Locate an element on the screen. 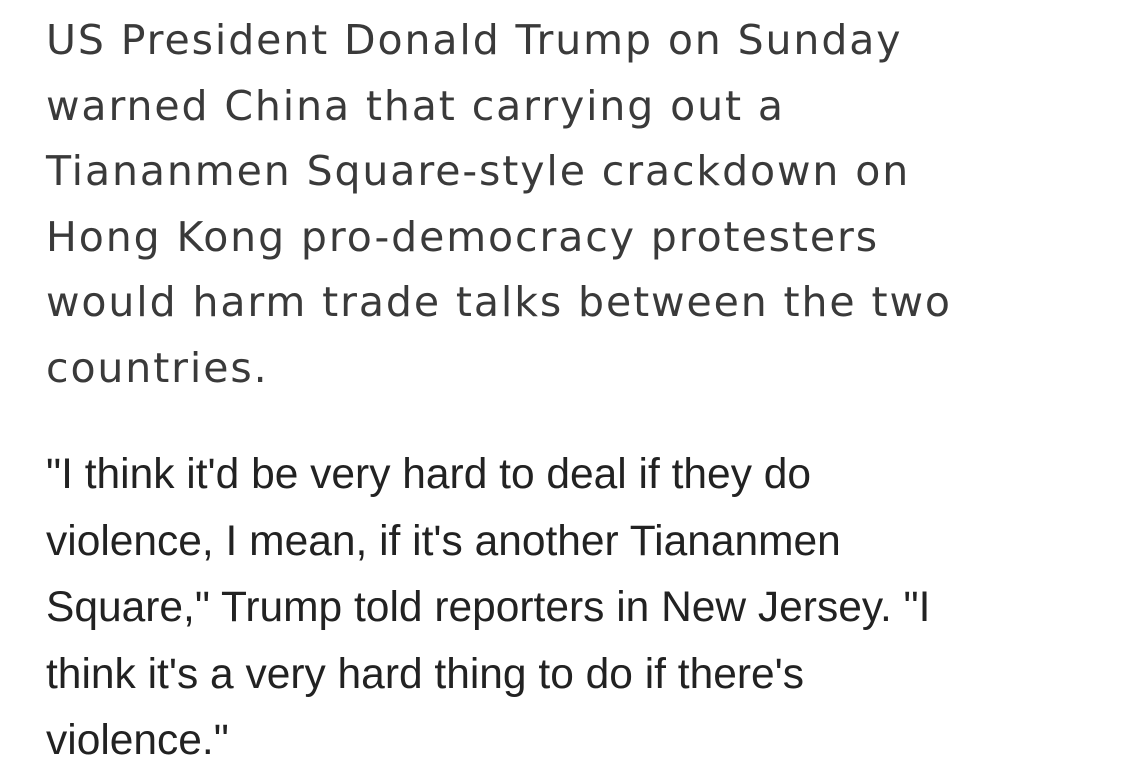 The width and height of the screenshot is (1125, 778). lead-line: warned China that carrying out a is located at coordinates (415, 105).